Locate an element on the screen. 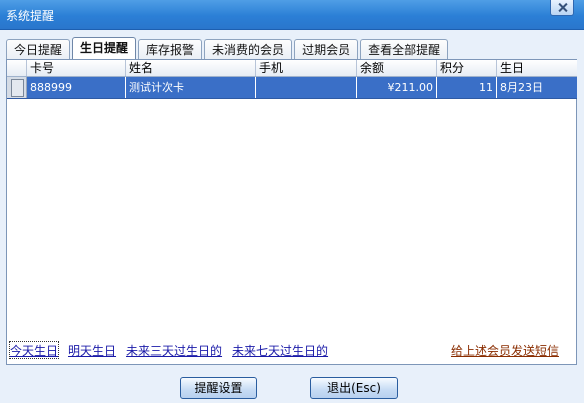 Image resolution: width=584 pixels, height=403 pixels. grid-header: 卡号 姓名 手机 余额 积分 生日 is located at coordinates (292, 68).